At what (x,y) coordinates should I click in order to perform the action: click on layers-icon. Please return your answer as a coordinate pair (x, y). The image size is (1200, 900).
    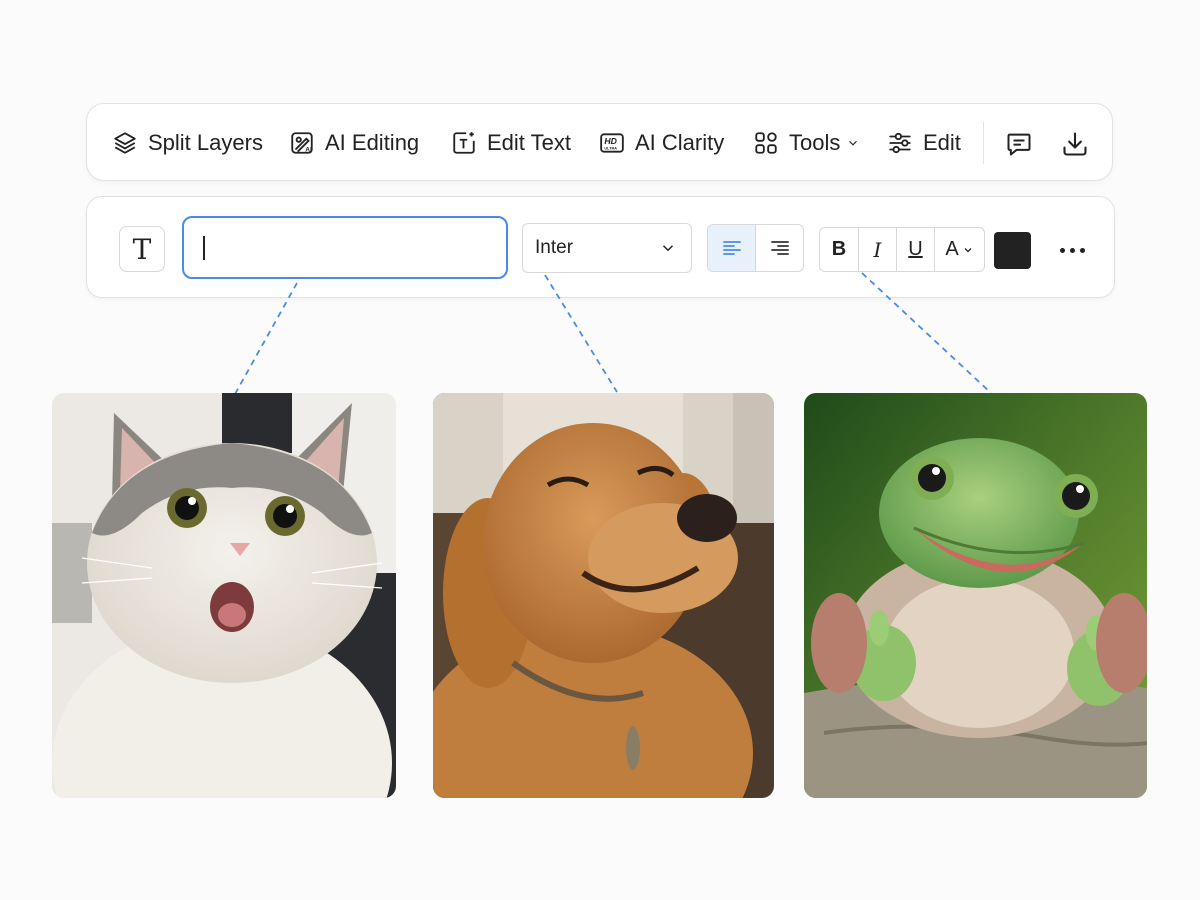
    Looking at the image, I should click on (125, 143).